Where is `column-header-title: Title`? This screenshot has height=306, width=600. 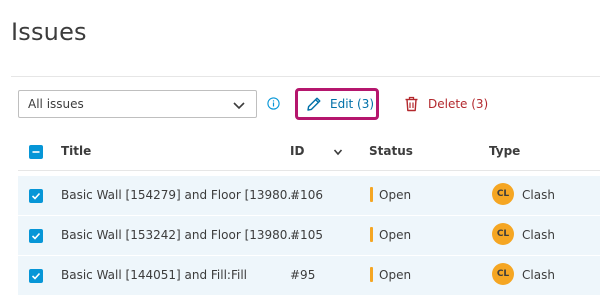 column-header-title: Title is located at coordinates (76, 151).